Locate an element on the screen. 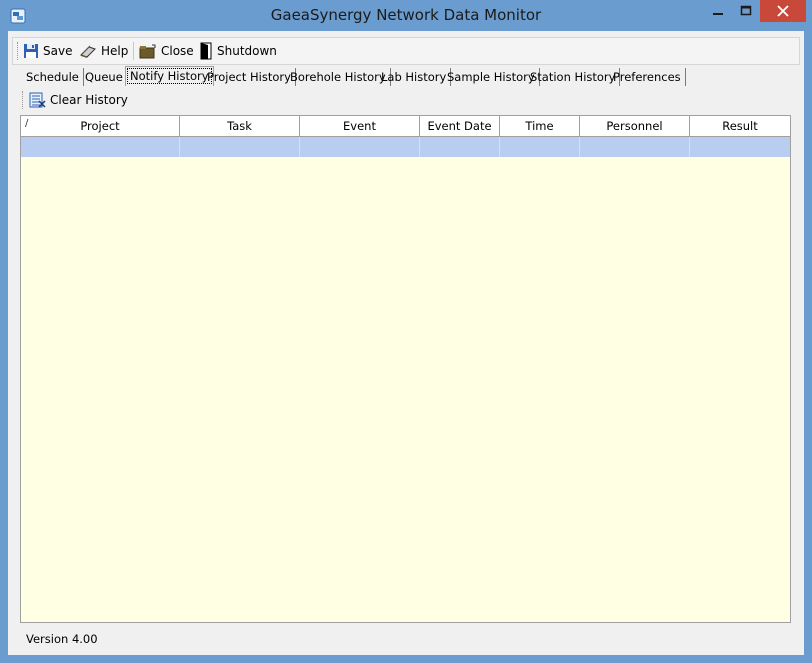 This screenshot has height=663, width=812. title-bar: GaeaSynergy Network Data Monitor is located at coordinates (406, 15).